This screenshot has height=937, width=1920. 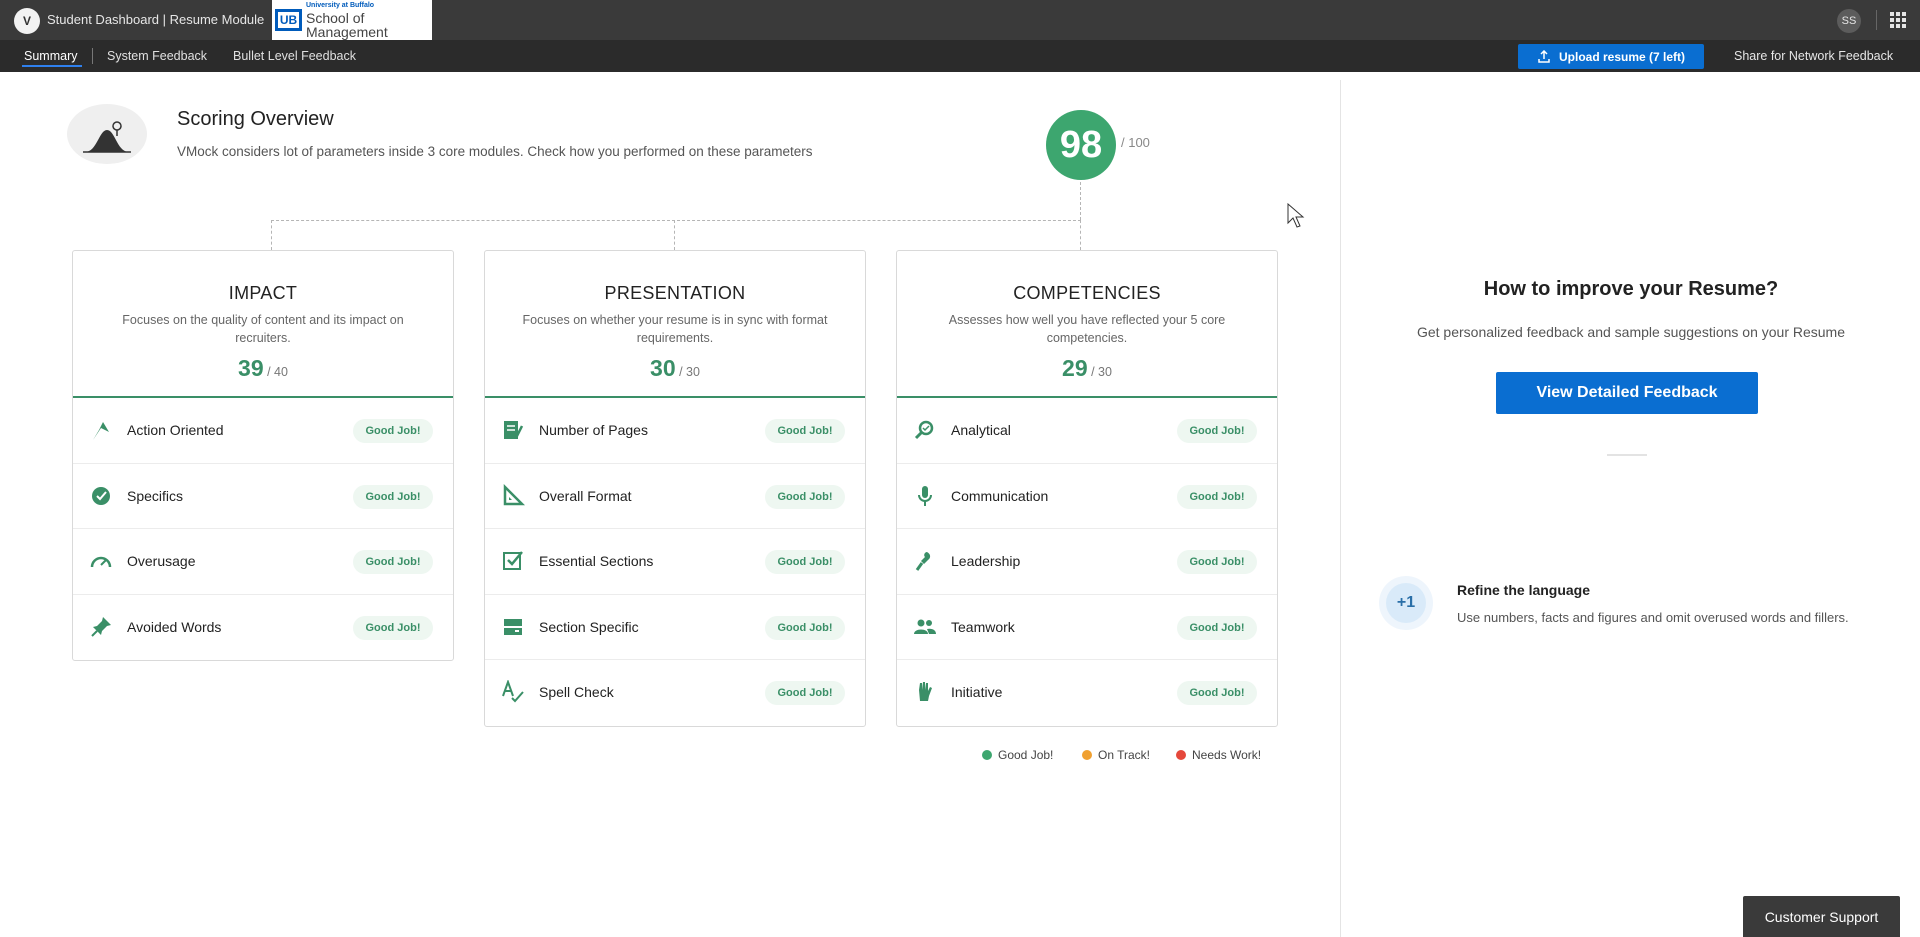 I want to click on gauge-icon, so click(x=101, y=562).